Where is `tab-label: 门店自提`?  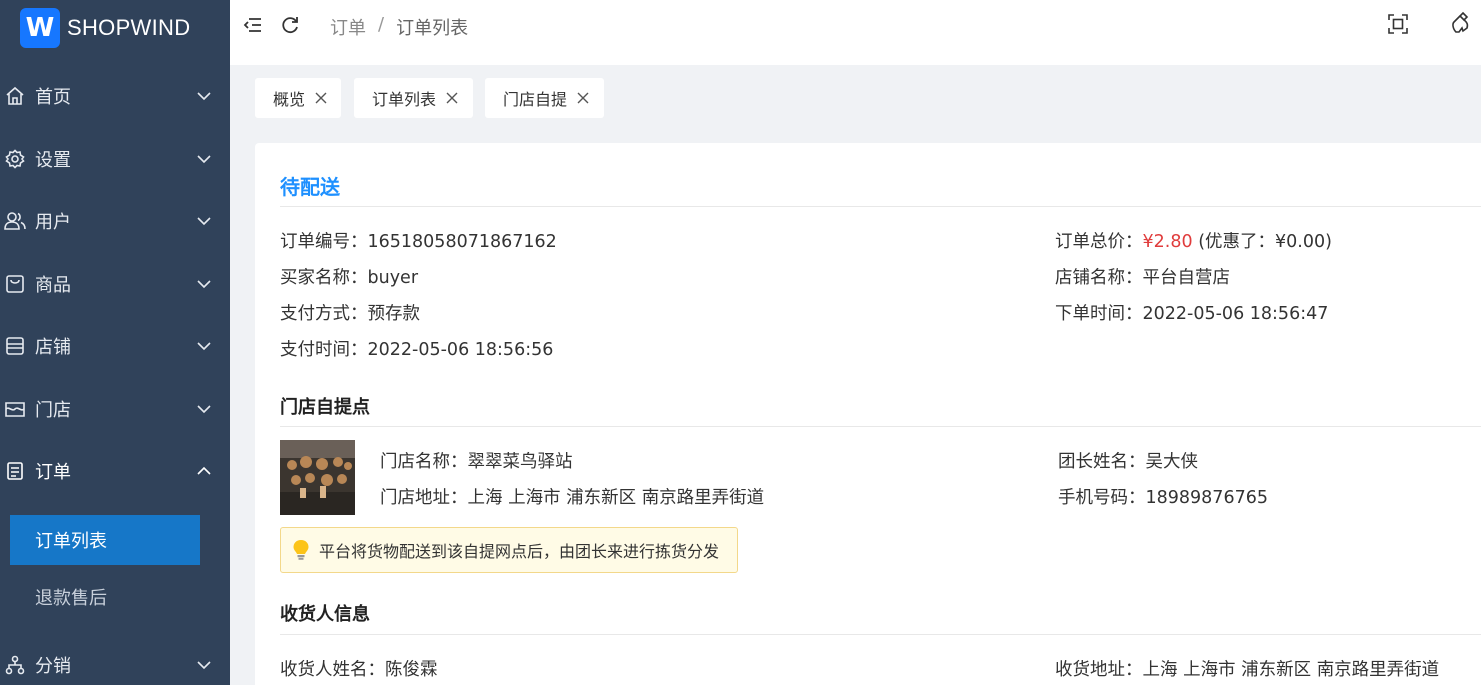 tab-label: 门店自提 is located at coordinates (535, 99).